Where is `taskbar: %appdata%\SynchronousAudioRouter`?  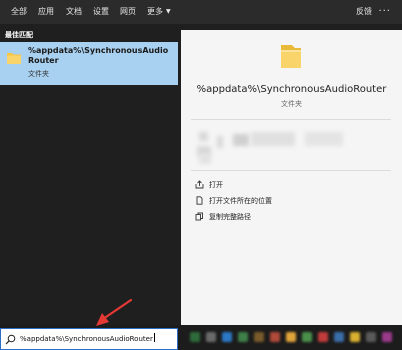
taskbar: %appdata%\SynchronousAudioRouter is located at coordinates (201, 337).